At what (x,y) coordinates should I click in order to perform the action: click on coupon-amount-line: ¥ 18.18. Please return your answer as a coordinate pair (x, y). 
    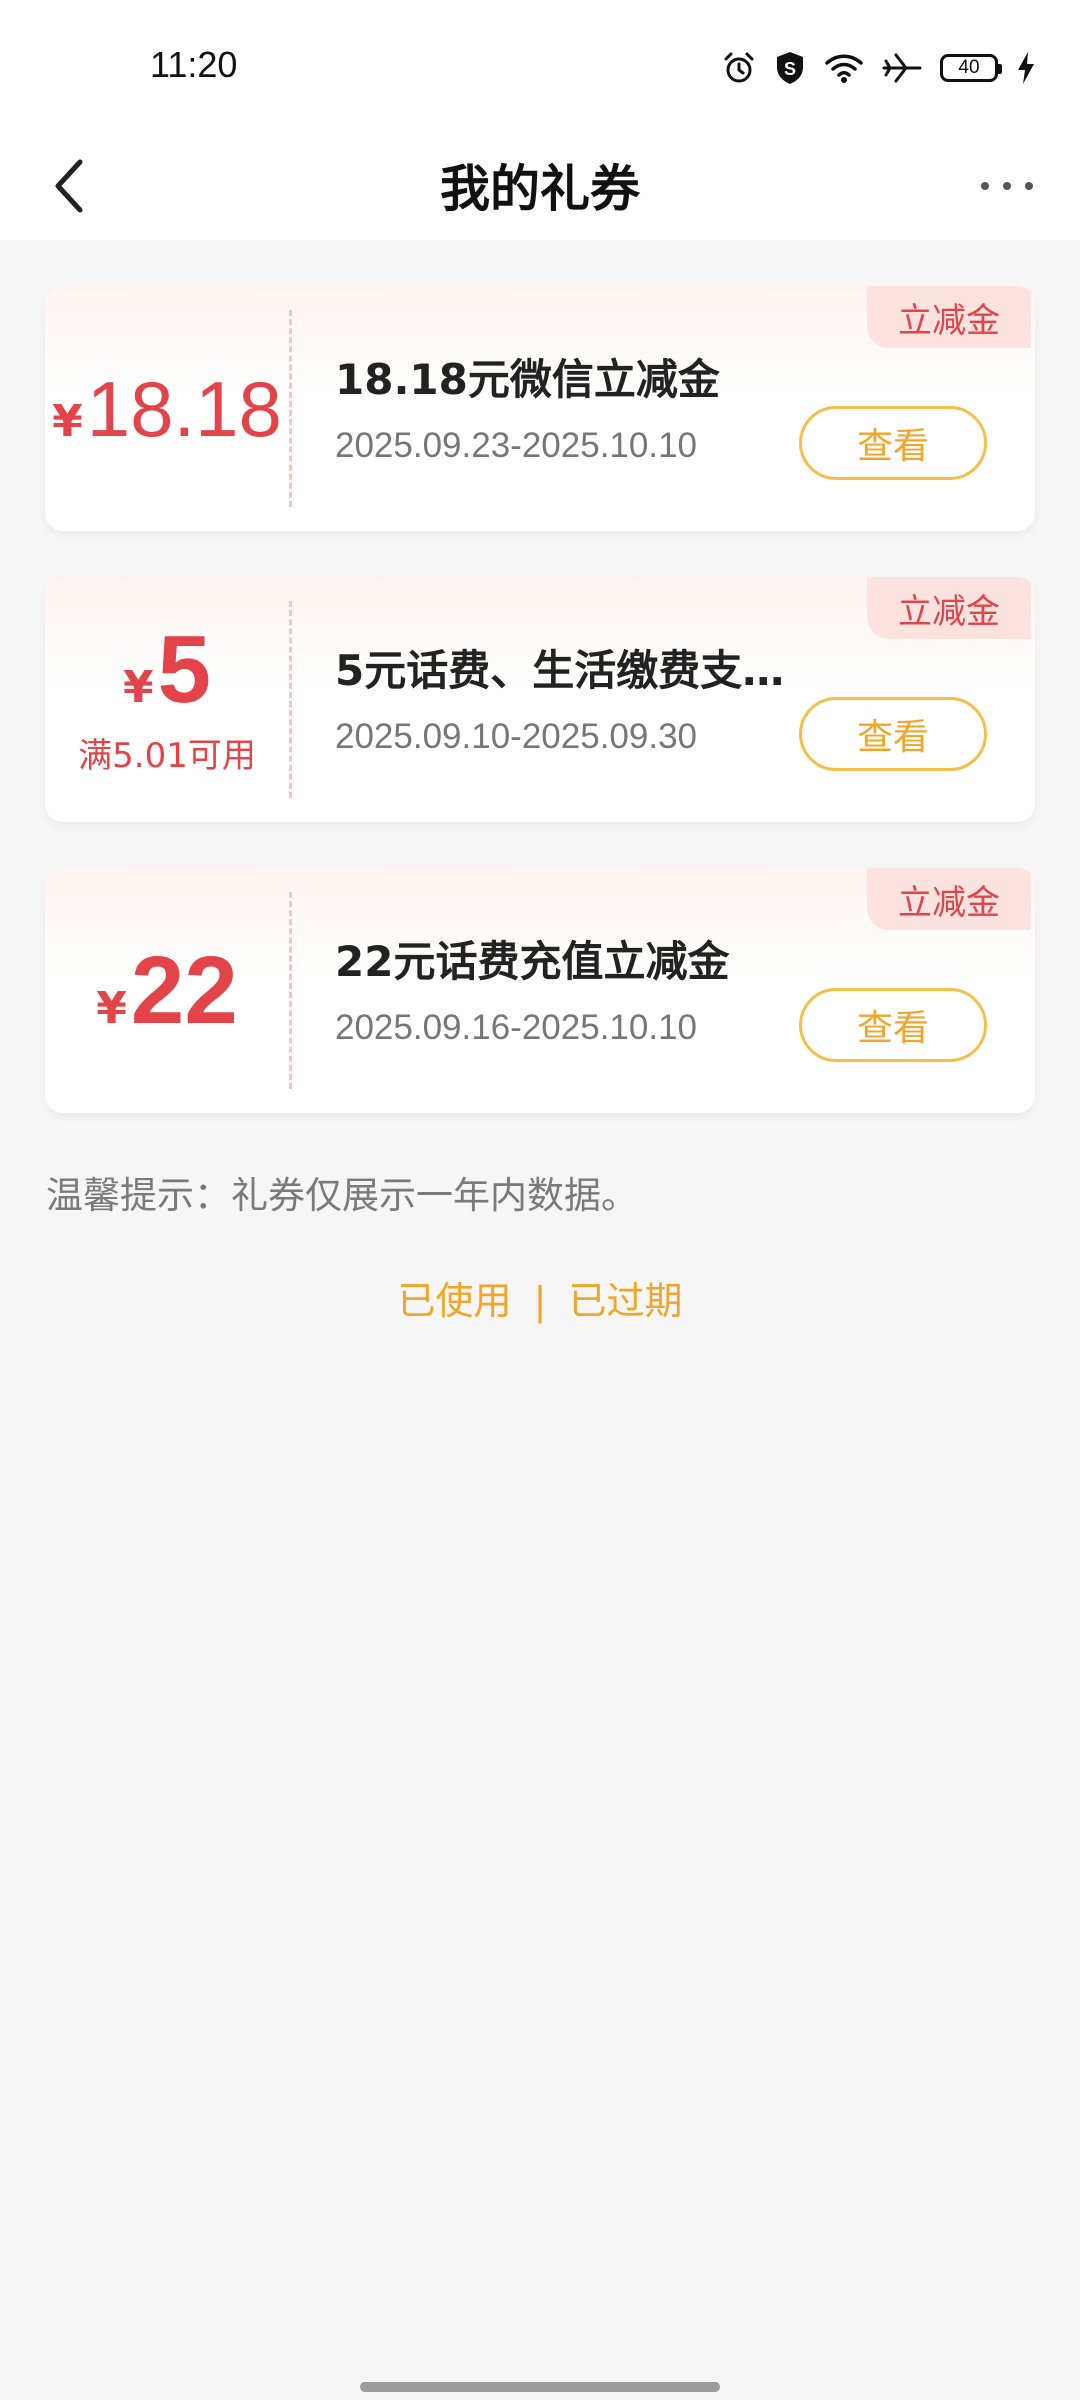
    Looking at the image, I should click on (167, 409).